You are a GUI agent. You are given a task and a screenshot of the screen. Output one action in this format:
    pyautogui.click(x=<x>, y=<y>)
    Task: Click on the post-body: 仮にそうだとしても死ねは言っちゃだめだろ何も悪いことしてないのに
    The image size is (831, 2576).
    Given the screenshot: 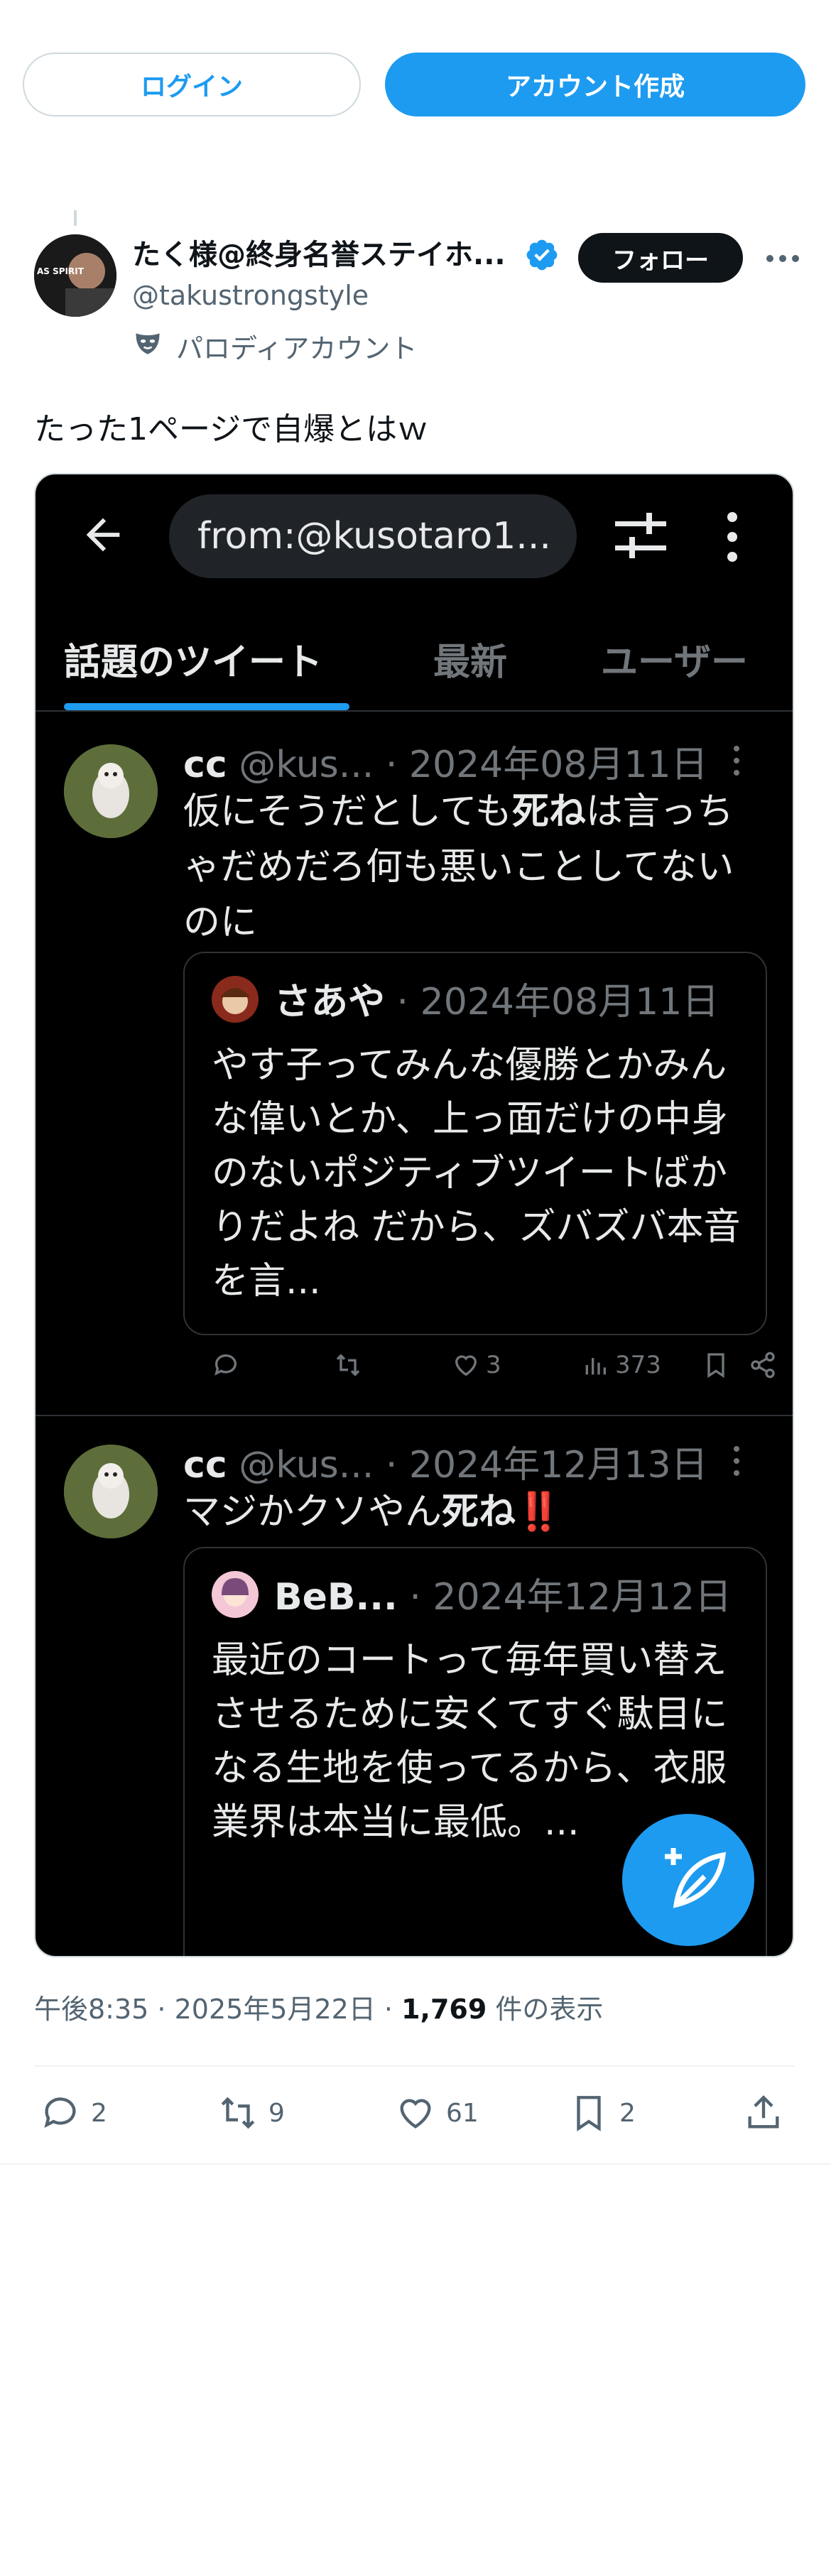 What is the action you would take?
    pyautogui.click(x=459, y=867)
    